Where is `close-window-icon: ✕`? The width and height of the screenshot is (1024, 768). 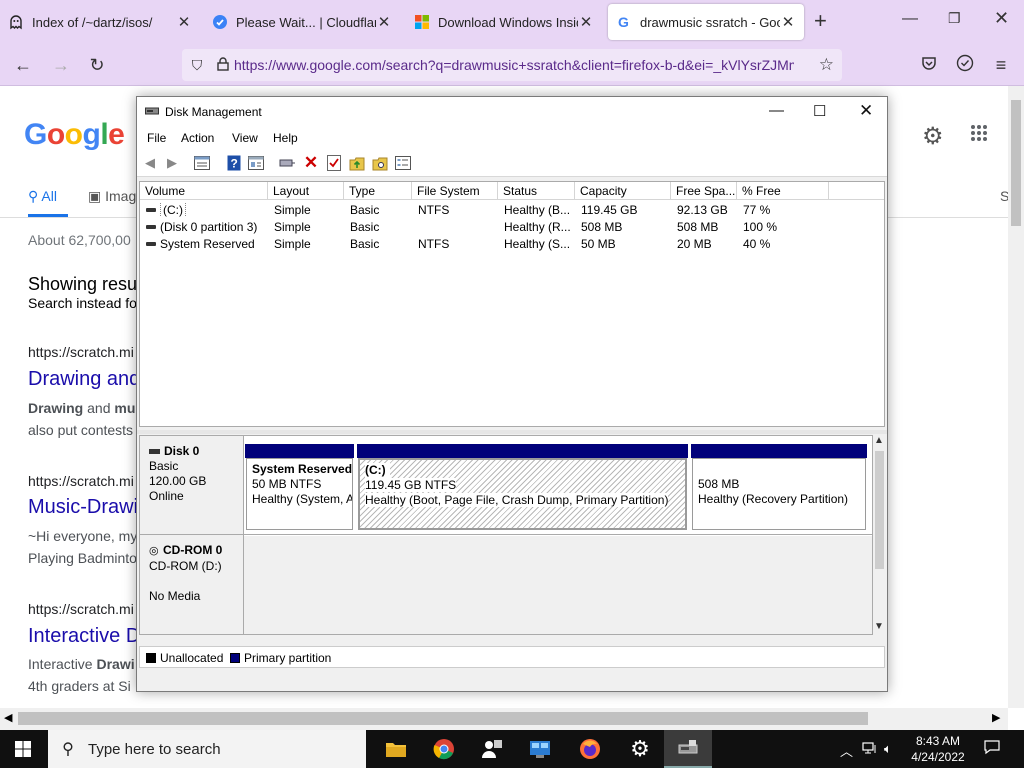
close-window-icon: ✕ is located at coordinates (1001, 18).